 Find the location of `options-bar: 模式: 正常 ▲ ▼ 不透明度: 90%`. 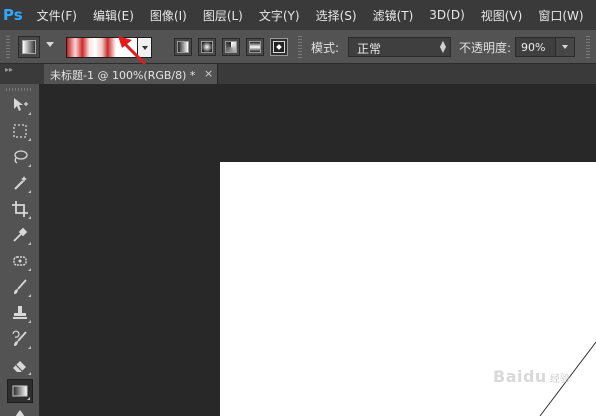

options-bar: 模式: 正常 ▲ ▼ 不透明度: 90% is located at coordinates (298, 47).